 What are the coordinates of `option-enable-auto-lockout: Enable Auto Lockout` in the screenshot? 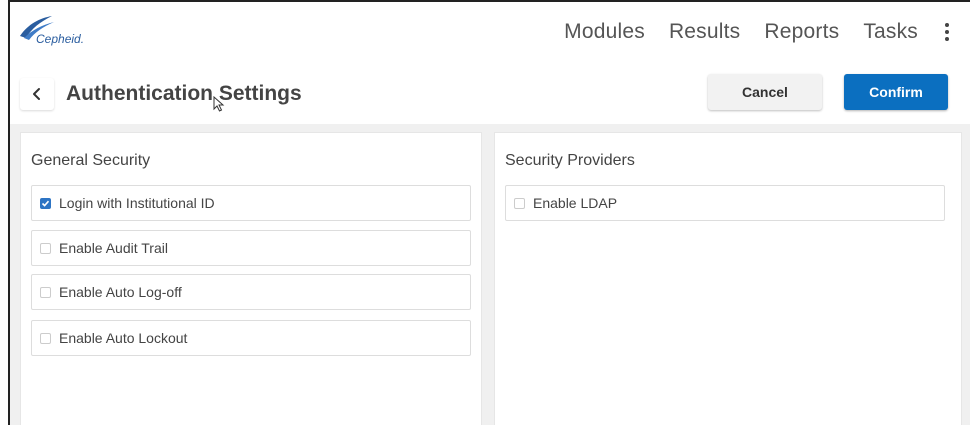 It's located at (251, 338).